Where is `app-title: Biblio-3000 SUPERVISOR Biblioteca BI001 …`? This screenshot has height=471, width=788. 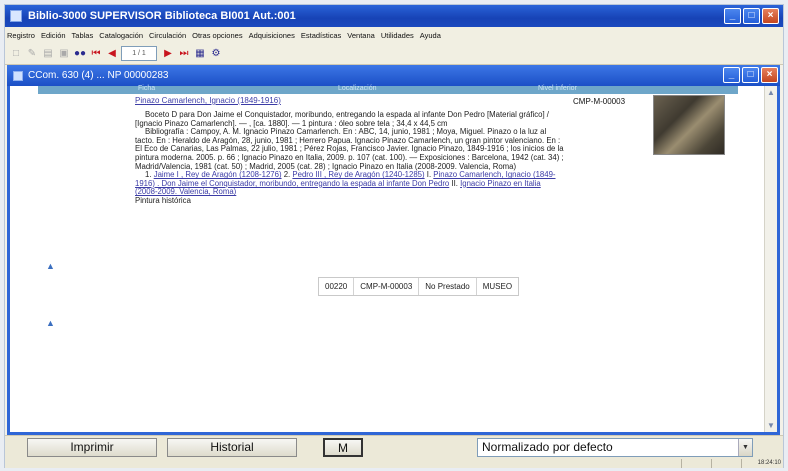 app-title: Biblio-3000 SUPERVISOR Biblioteca BI001 … is located at coordinates (162, 16).